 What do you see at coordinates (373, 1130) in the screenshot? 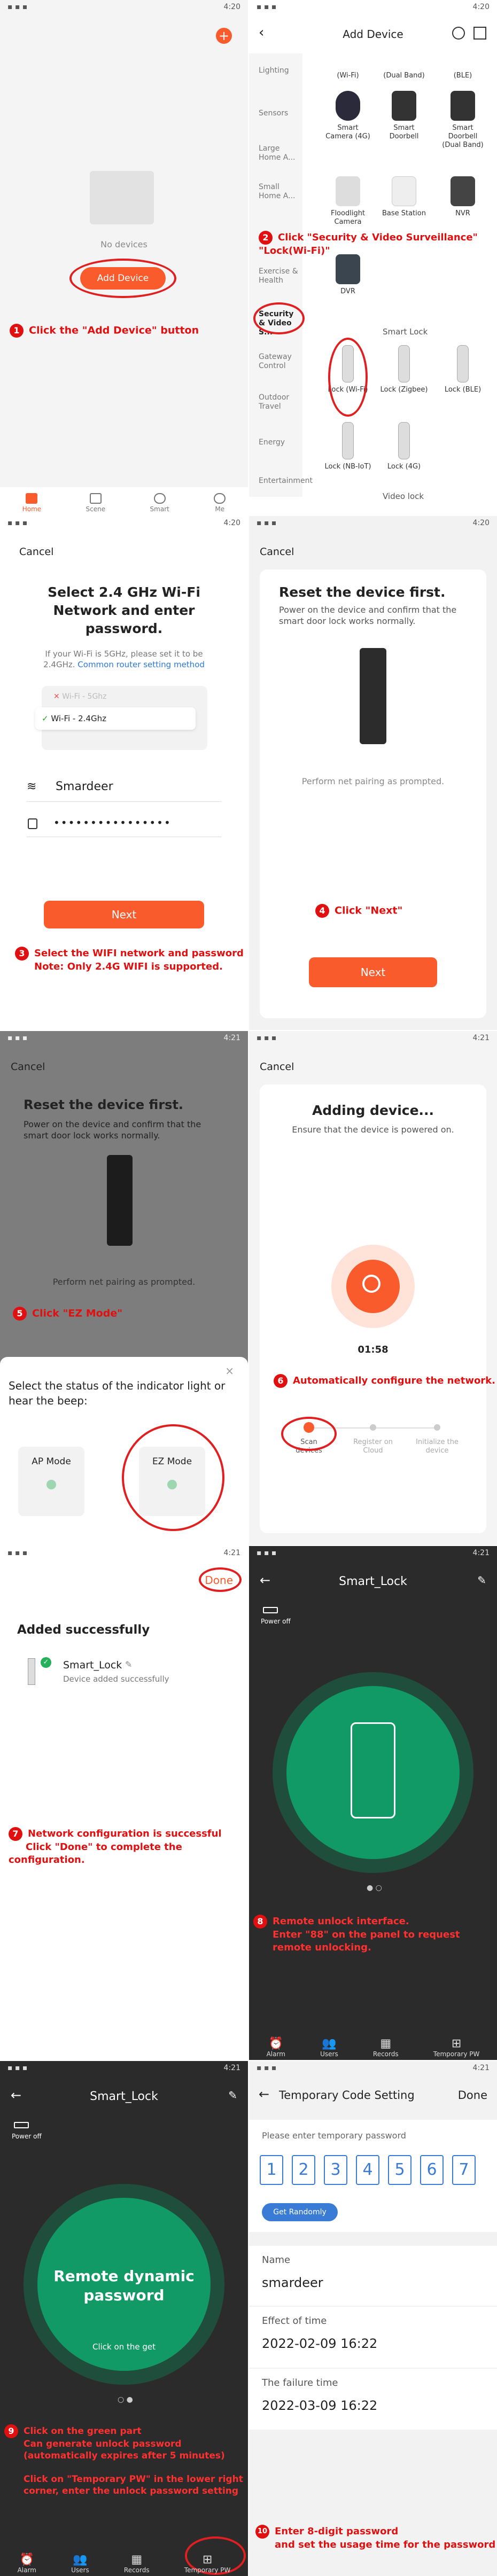
I see `adding-desc: Ensure that the device is powered on.` at bounding box center [373, 1130].